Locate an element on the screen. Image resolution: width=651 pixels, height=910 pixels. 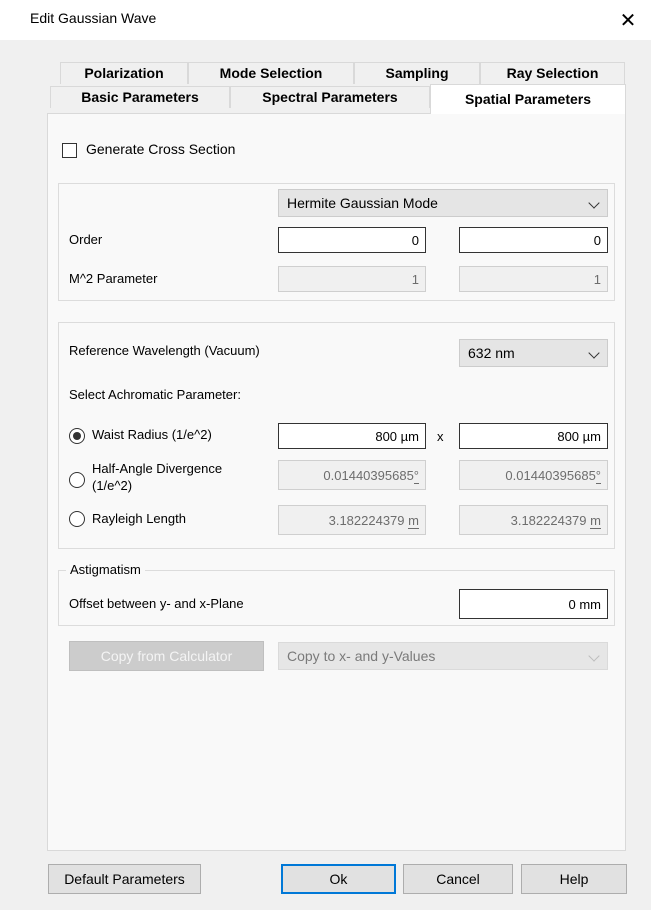
tab-polarization: Polarization is located at coordinates (124, 73).